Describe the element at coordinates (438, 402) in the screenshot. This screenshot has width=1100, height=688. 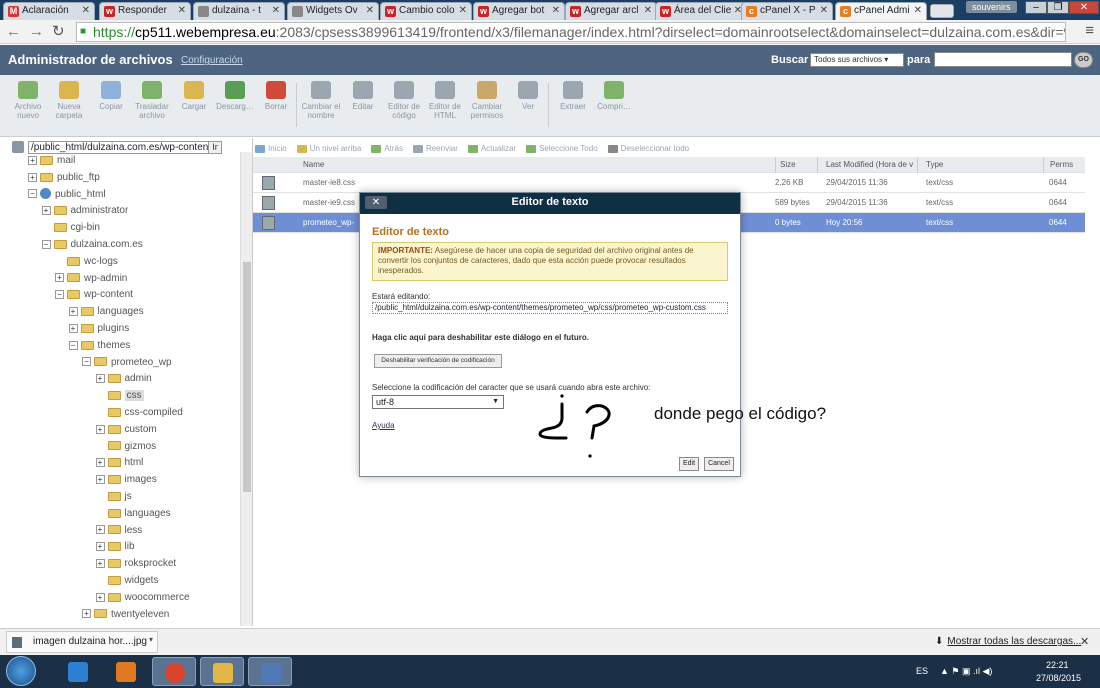
I see `encoding-select: utf-8 ▼` at that location.